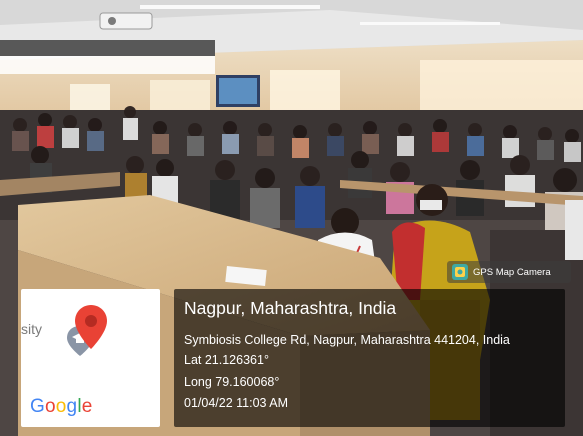 The image size is (583, 436). Describe the element at coordinates (512, 272) in the screenshot. I see `badge-label: GPS Map Camera` at that location.